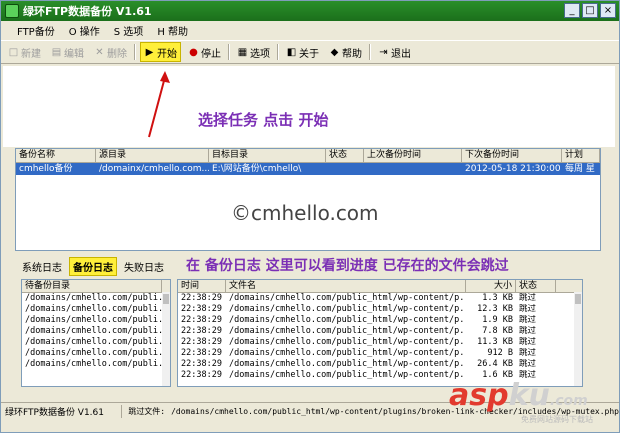 The width and height of the screenshot is (620, 433). I want to click on tab-system-log: 系统日志, so click(42, 266).